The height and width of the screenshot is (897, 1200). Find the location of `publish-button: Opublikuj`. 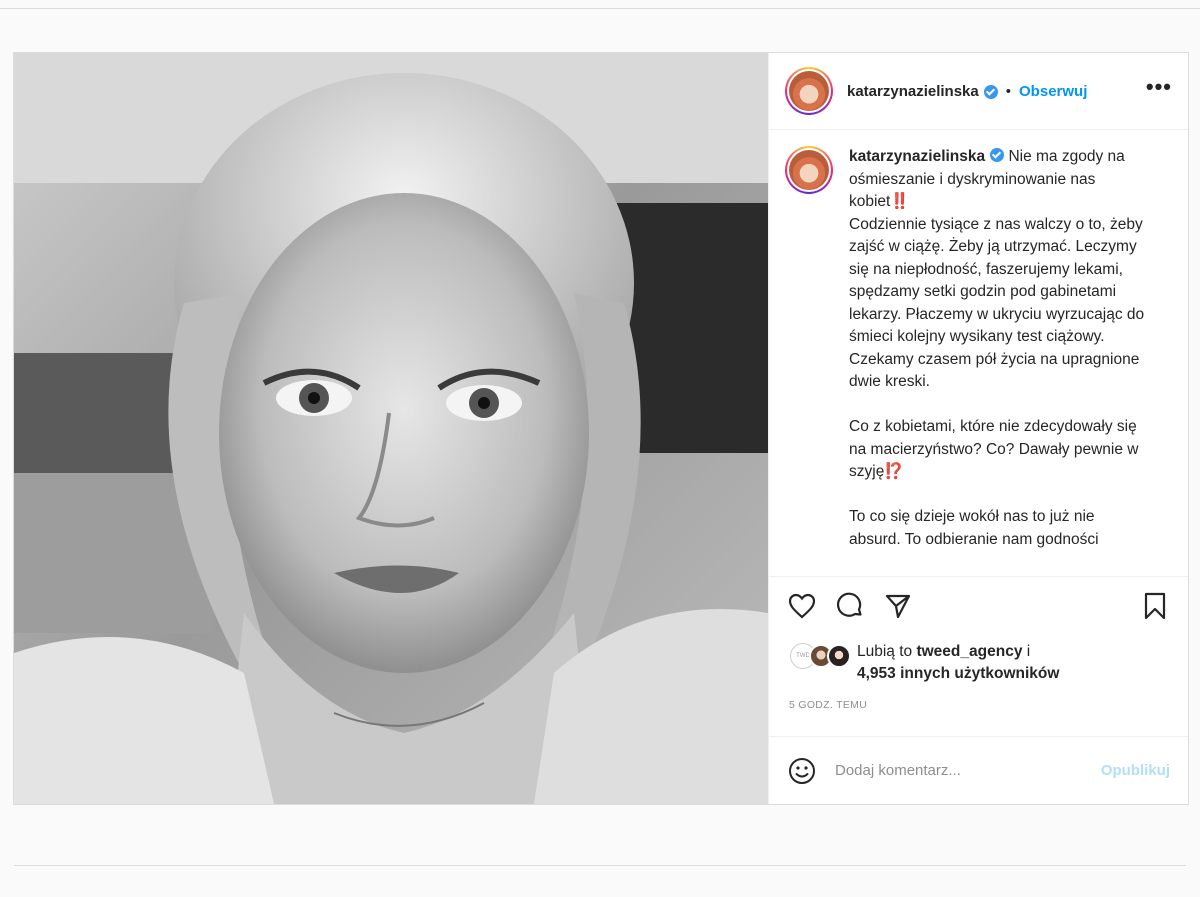

publish-button: Opublikuj is located at coordinates (1135, 770).